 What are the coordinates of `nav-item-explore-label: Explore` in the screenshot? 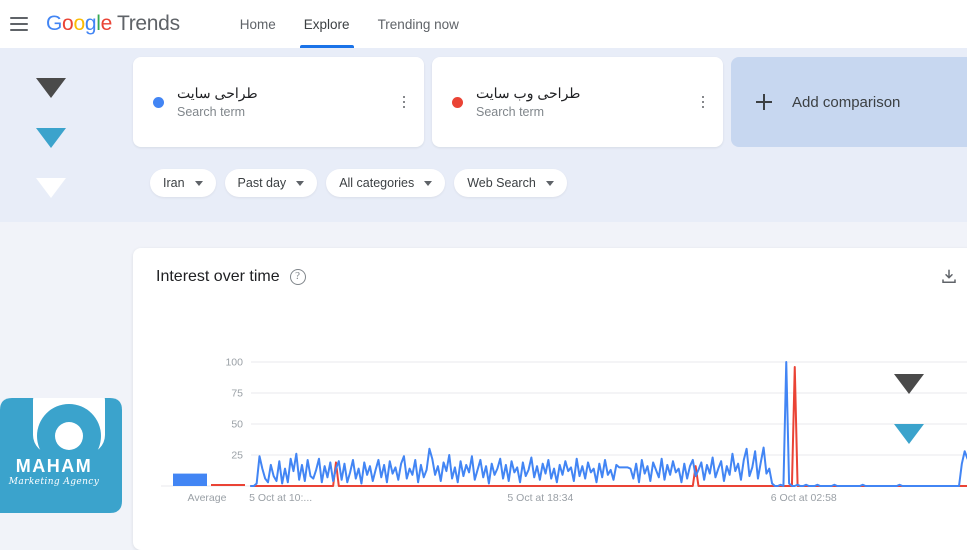 It's located at (326, 24).